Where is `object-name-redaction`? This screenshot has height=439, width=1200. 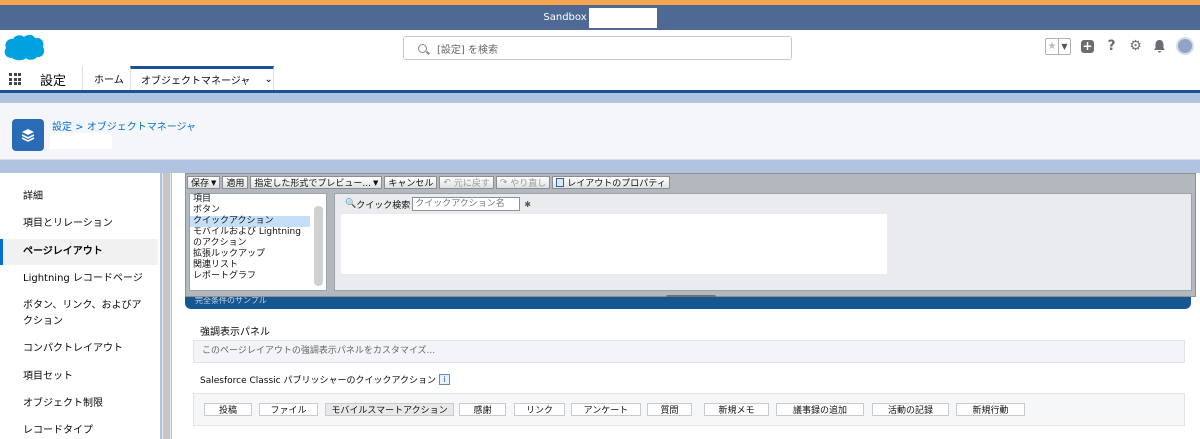 object-name-redaction is located at coordinates (81, 141).